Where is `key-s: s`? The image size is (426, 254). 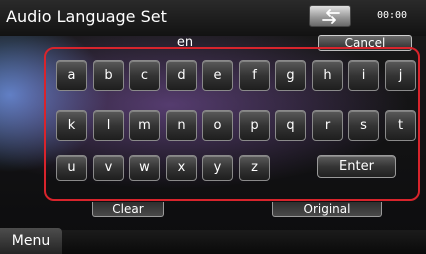 key-s: s is located at coordinates (363, 125).